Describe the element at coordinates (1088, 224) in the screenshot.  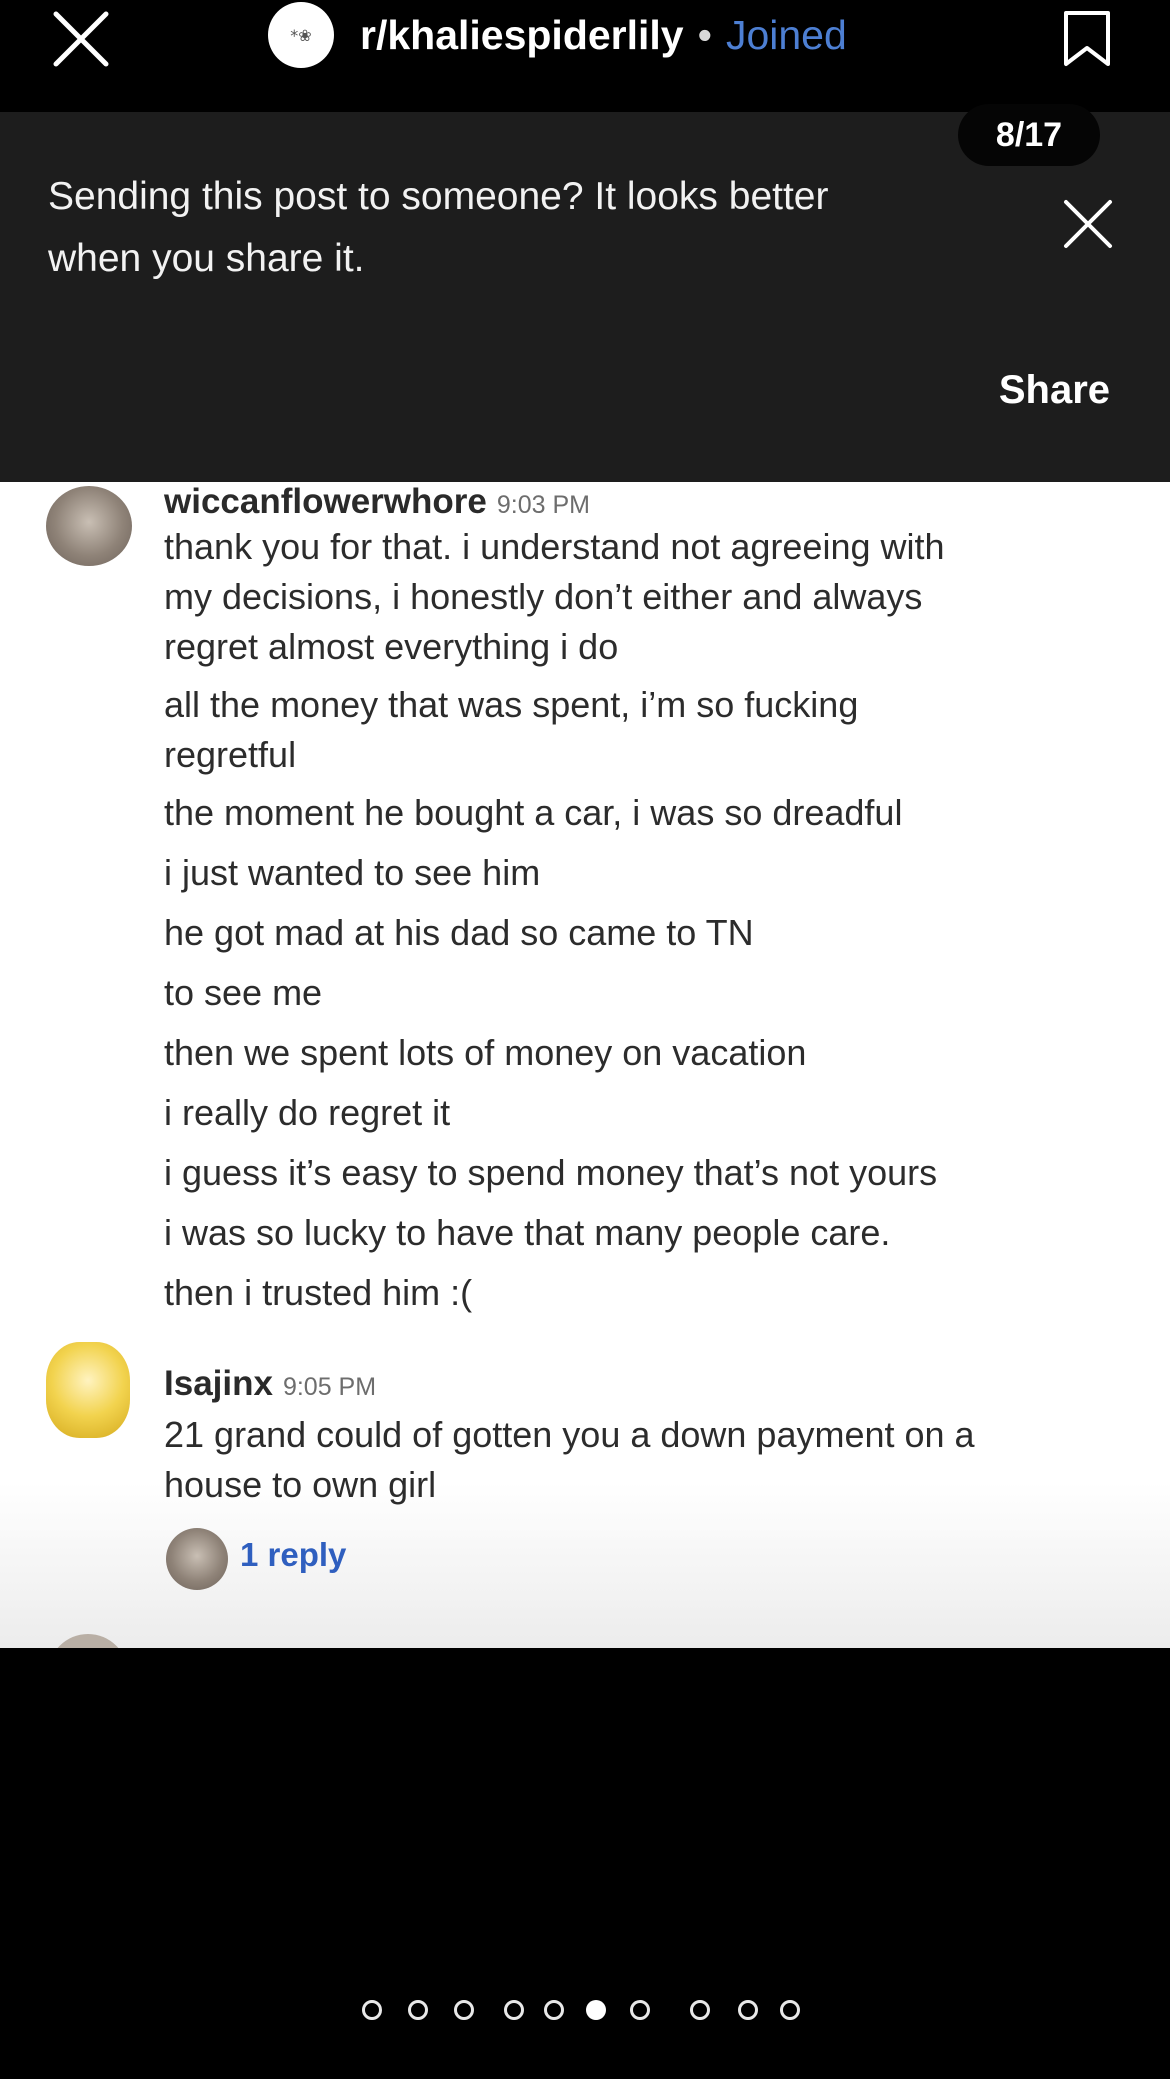
I see `dismiss-banner-icon` at that location.